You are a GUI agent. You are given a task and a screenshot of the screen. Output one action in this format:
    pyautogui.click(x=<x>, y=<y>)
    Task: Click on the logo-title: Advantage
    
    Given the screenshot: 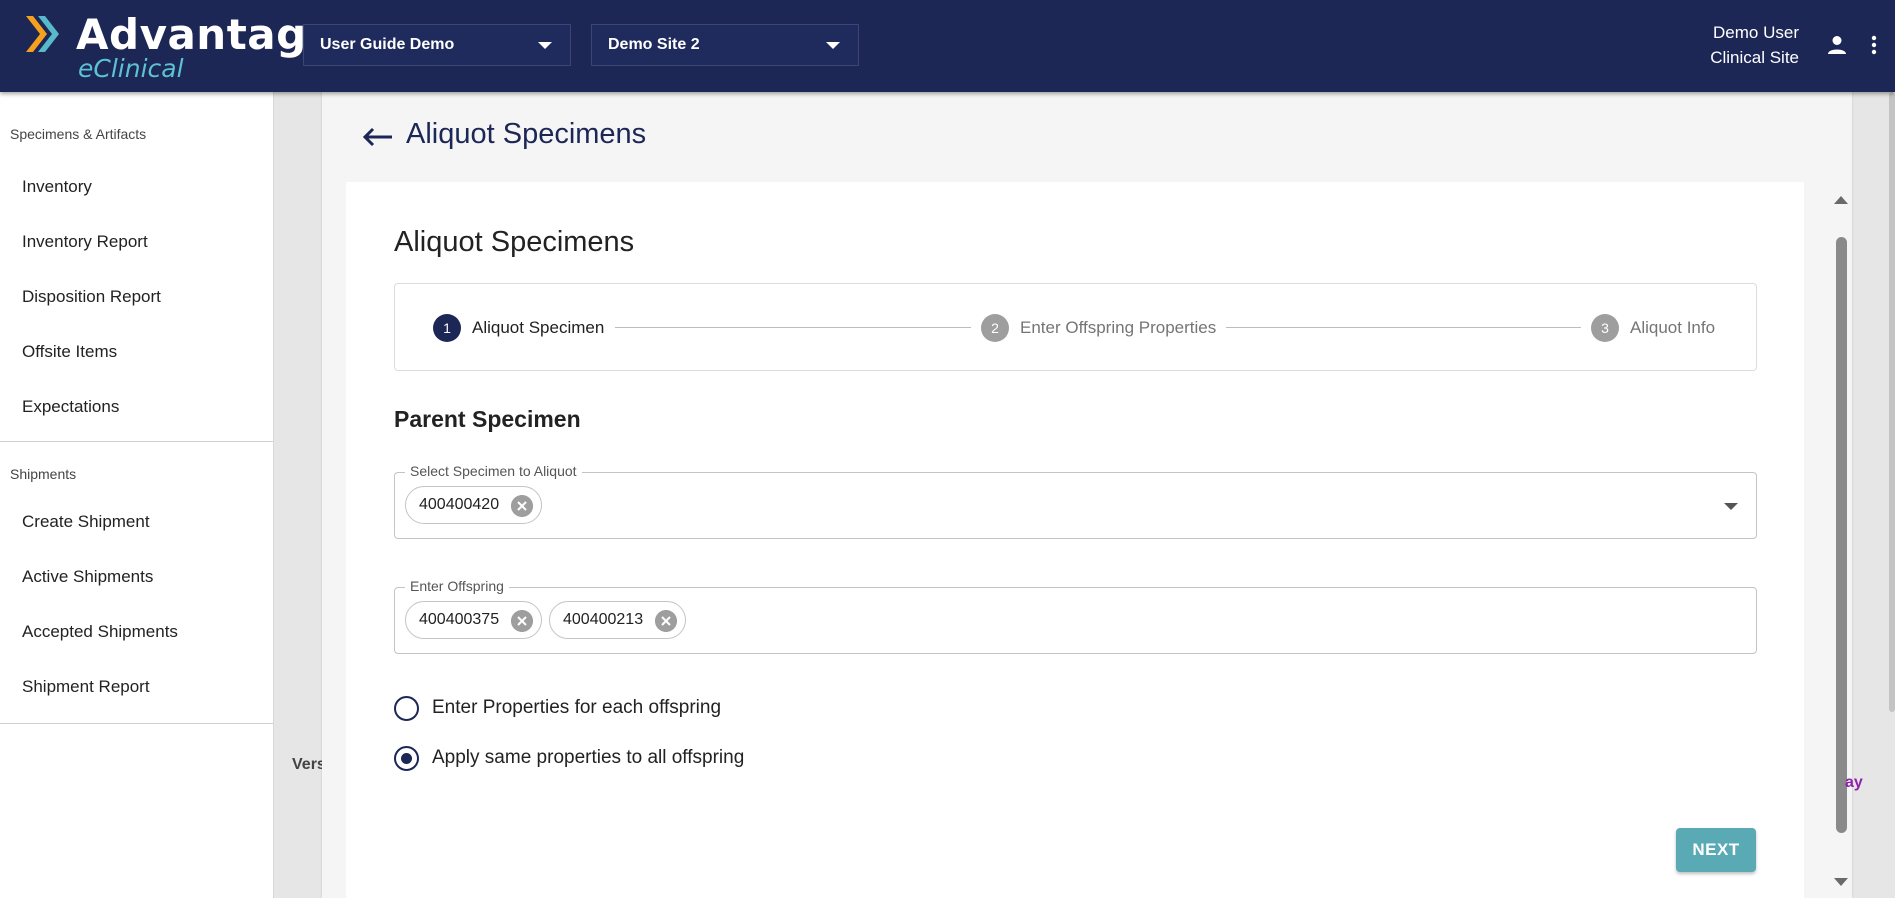 What is the action you would take?
    pyautogui.click(x=206, y=34)
    